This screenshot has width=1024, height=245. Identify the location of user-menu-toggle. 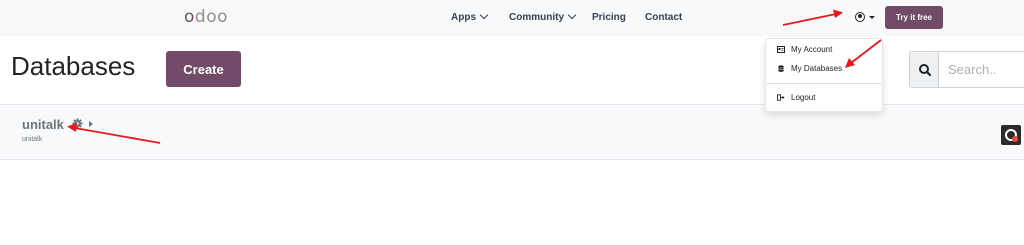
(866, 18).